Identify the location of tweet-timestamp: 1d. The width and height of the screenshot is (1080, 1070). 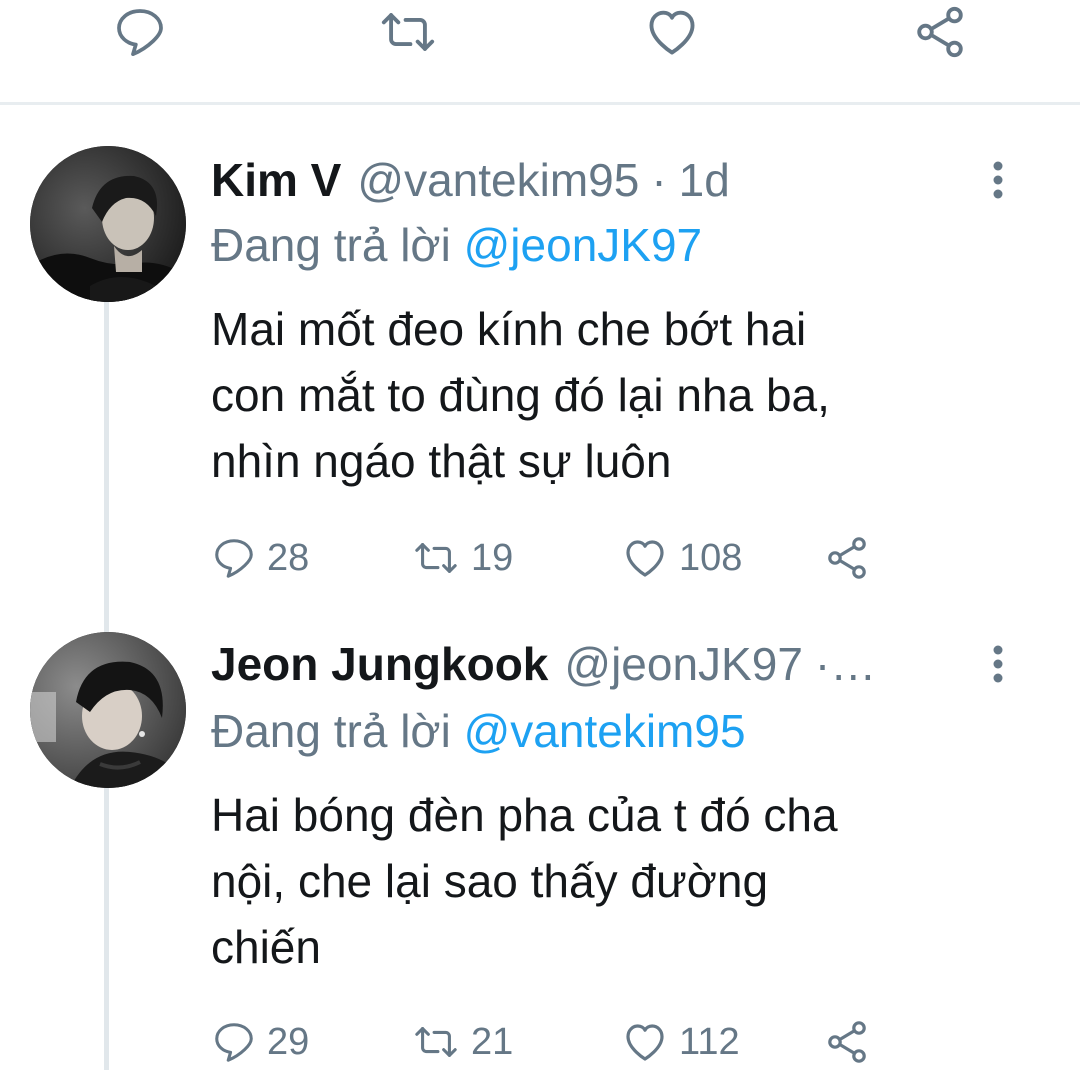
(704, 180).